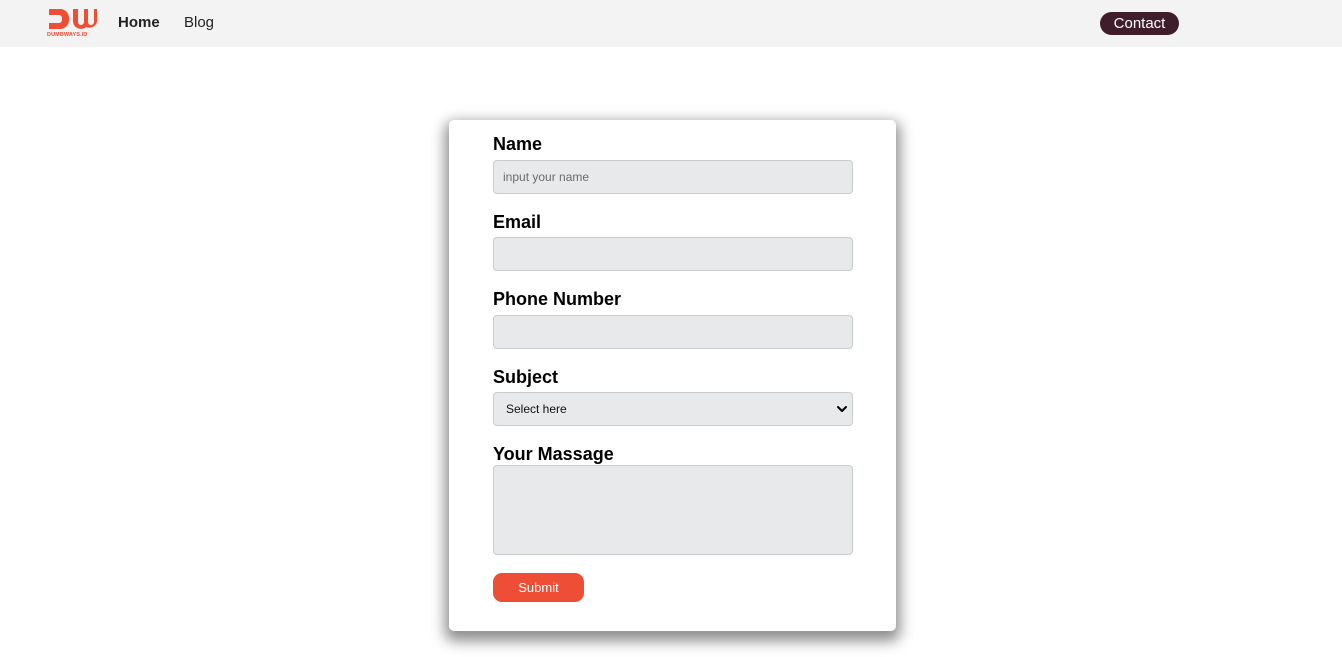  I want to click on email-label: Email, so click(517, 222).